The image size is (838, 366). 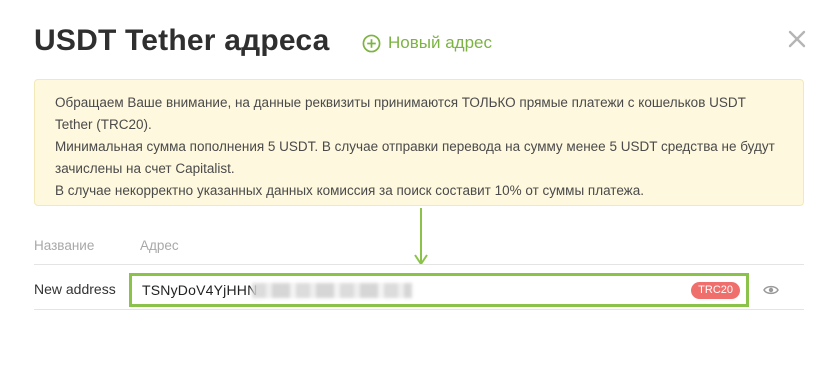 I want to click on plus-circle-icon, so click(x=371, y=43).